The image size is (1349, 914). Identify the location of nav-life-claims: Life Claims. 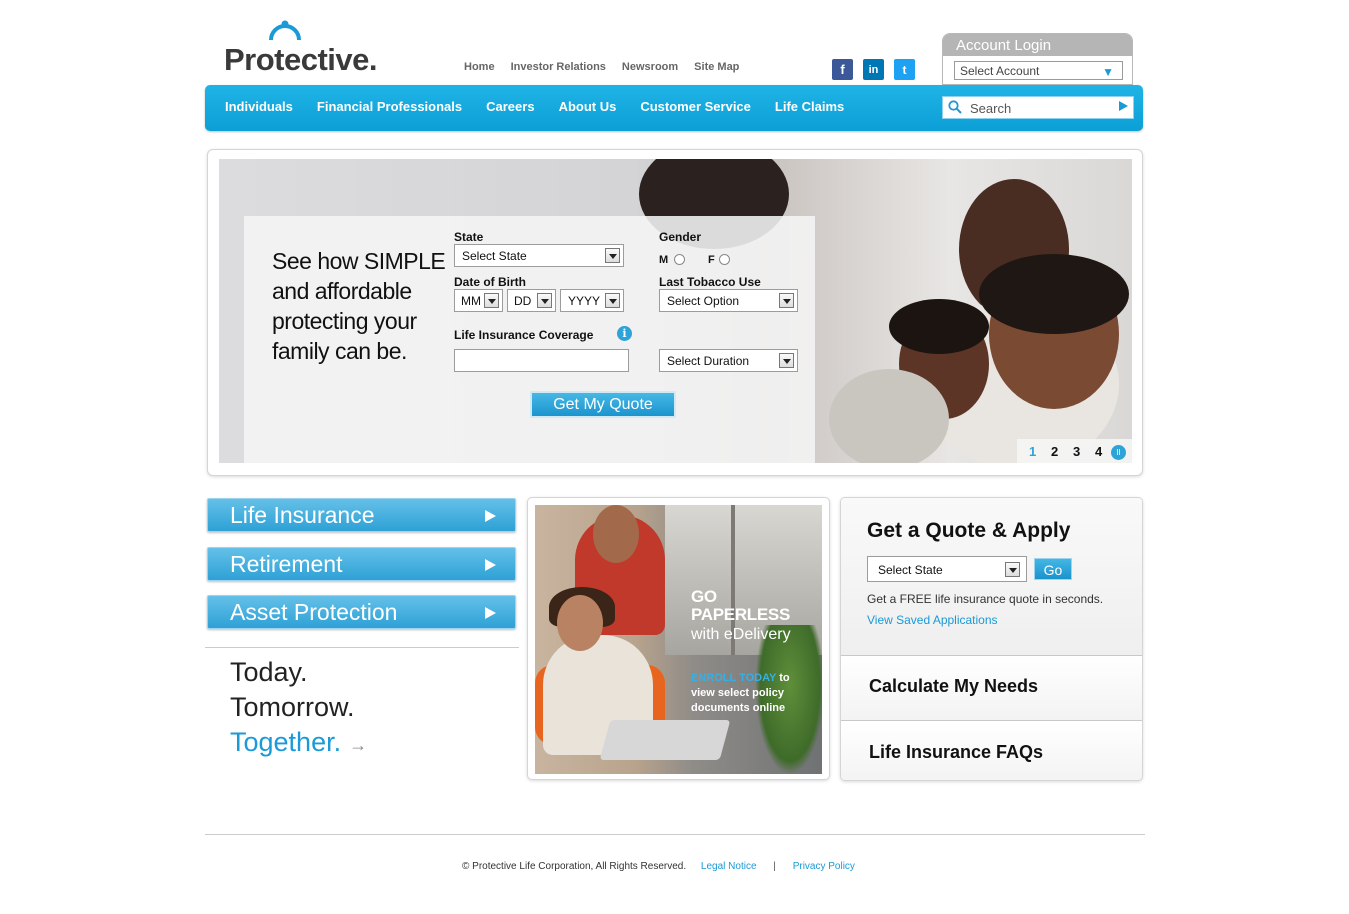
(809, 106).